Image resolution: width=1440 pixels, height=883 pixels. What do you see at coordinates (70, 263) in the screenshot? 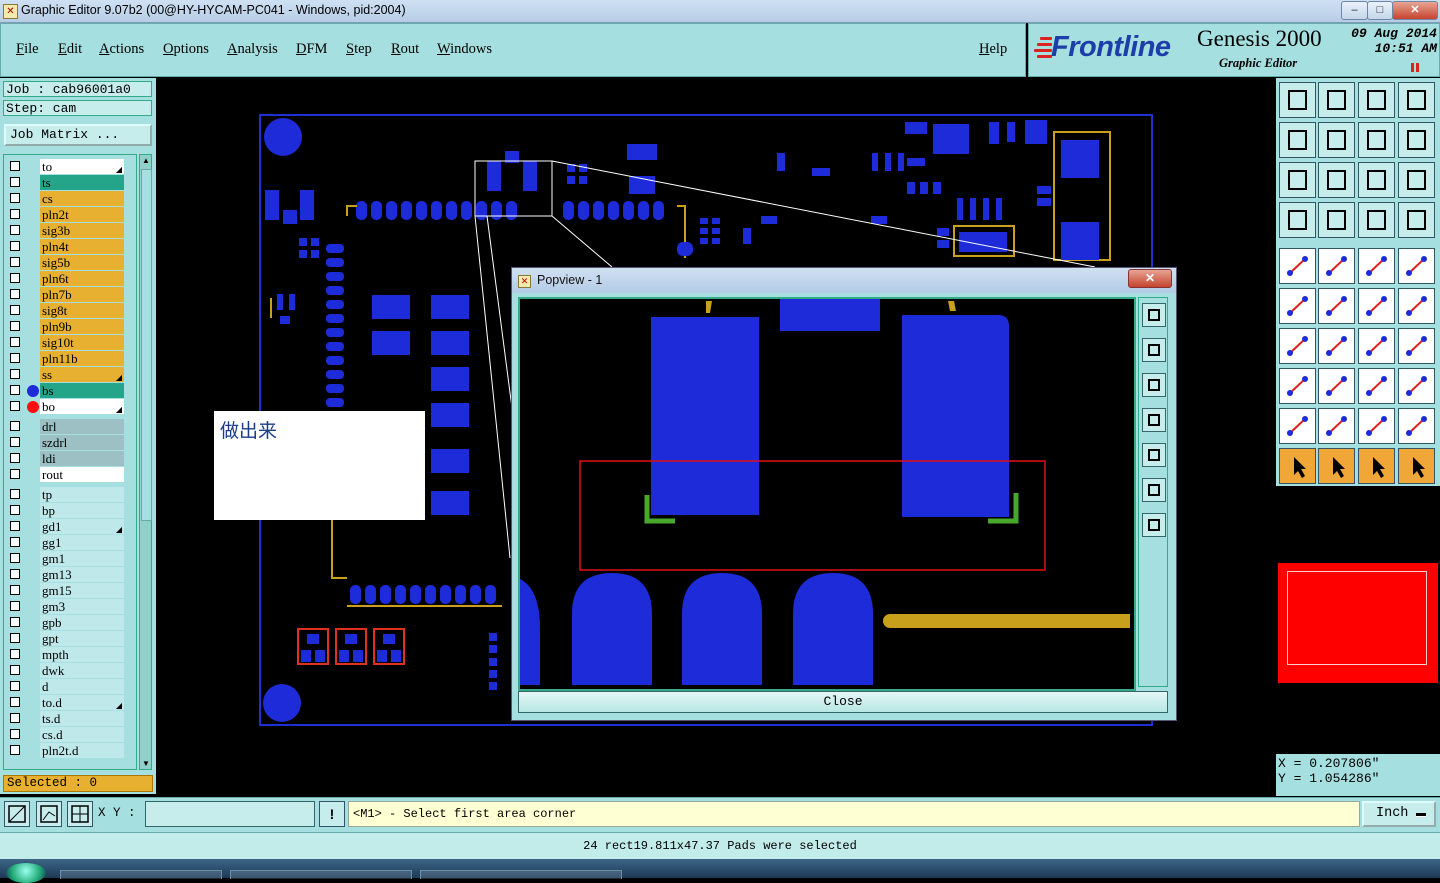
I see `layer-row: sig5b` at bounding box center [70, 263].